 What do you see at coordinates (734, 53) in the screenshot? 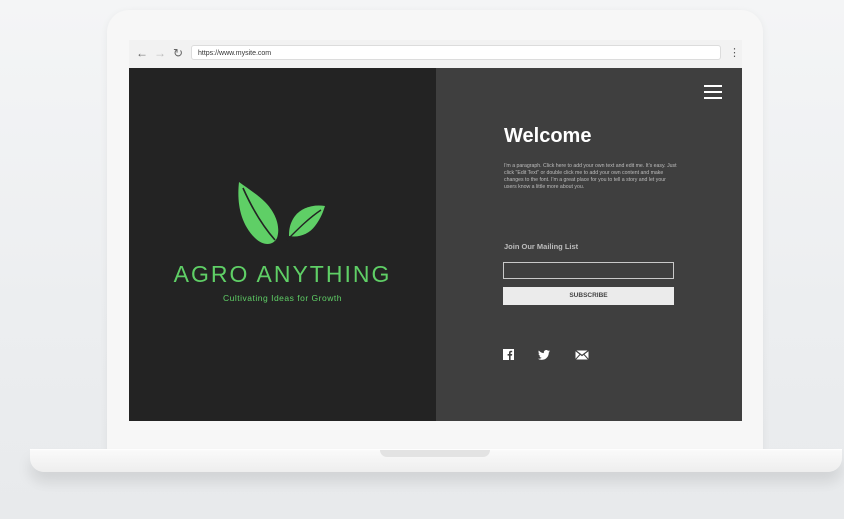
I see `vertical-dots-icon: ⋮` at bounding box center [734, 53].